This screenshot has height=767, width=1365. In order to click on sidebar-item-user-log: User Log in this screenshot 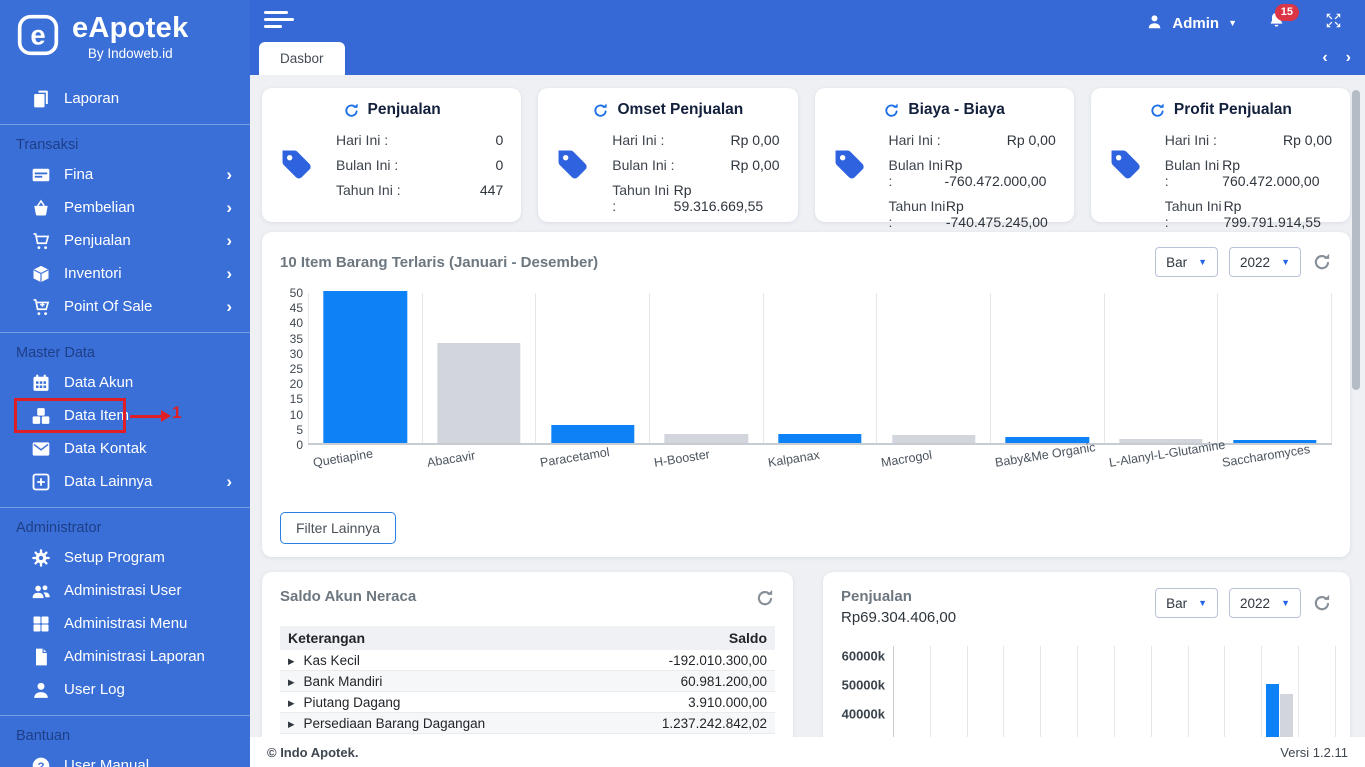, I will do `click(125, 689)`.